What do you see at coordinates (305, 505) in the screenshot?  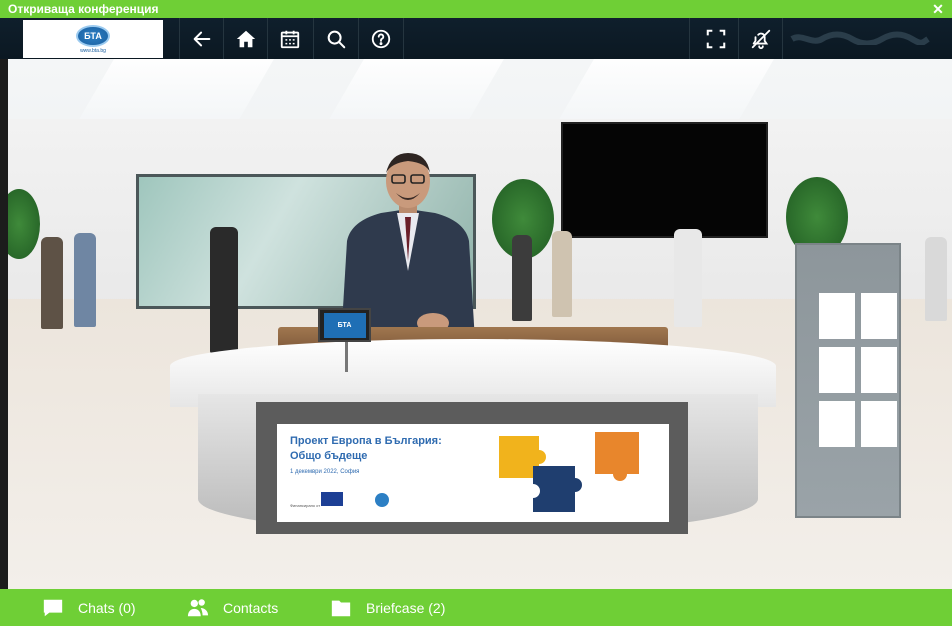 I see `banner-footer: Финансирано от` at bounding box center [305, 505].